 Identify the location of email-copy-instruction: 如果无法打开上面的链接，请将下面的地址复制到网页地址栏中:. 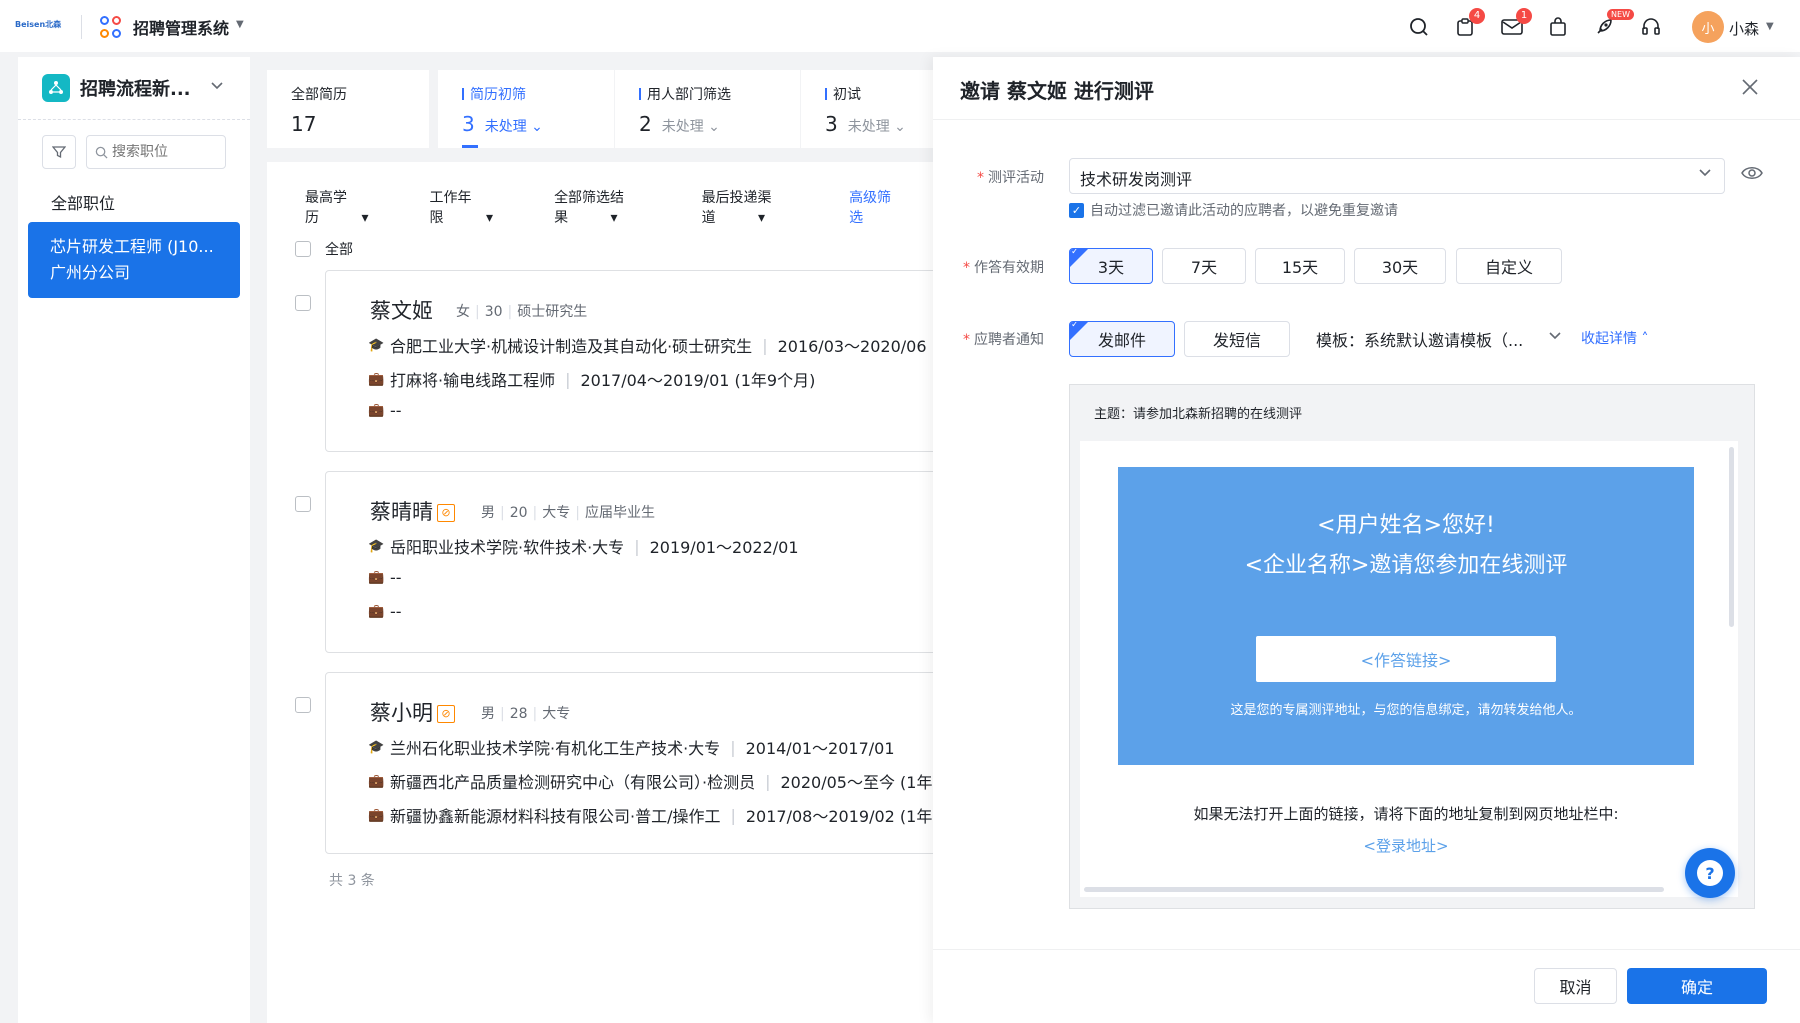
(1406, 814).